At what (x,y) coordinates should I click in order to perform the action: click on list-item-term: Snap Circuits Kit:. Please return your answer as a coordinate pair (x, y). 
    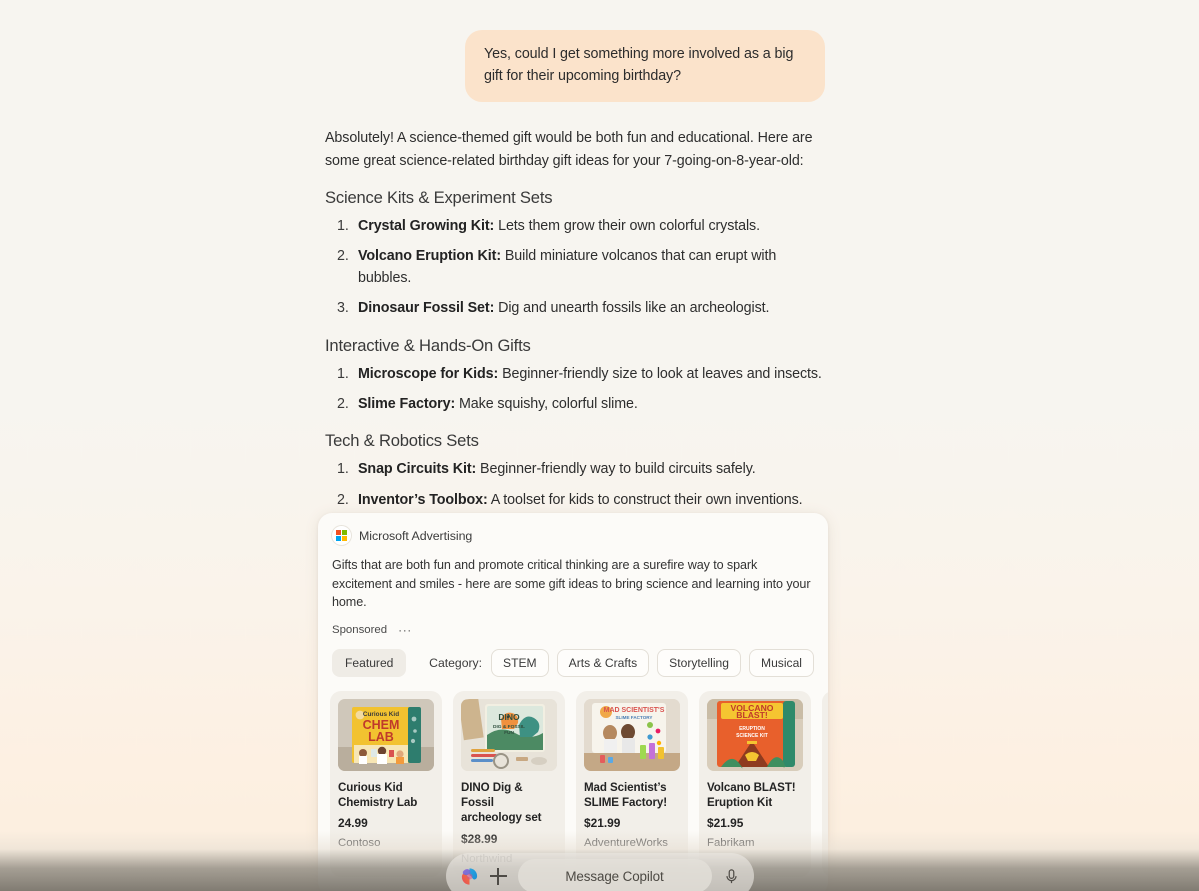
    Looking at the image, I should click on (417, 469).